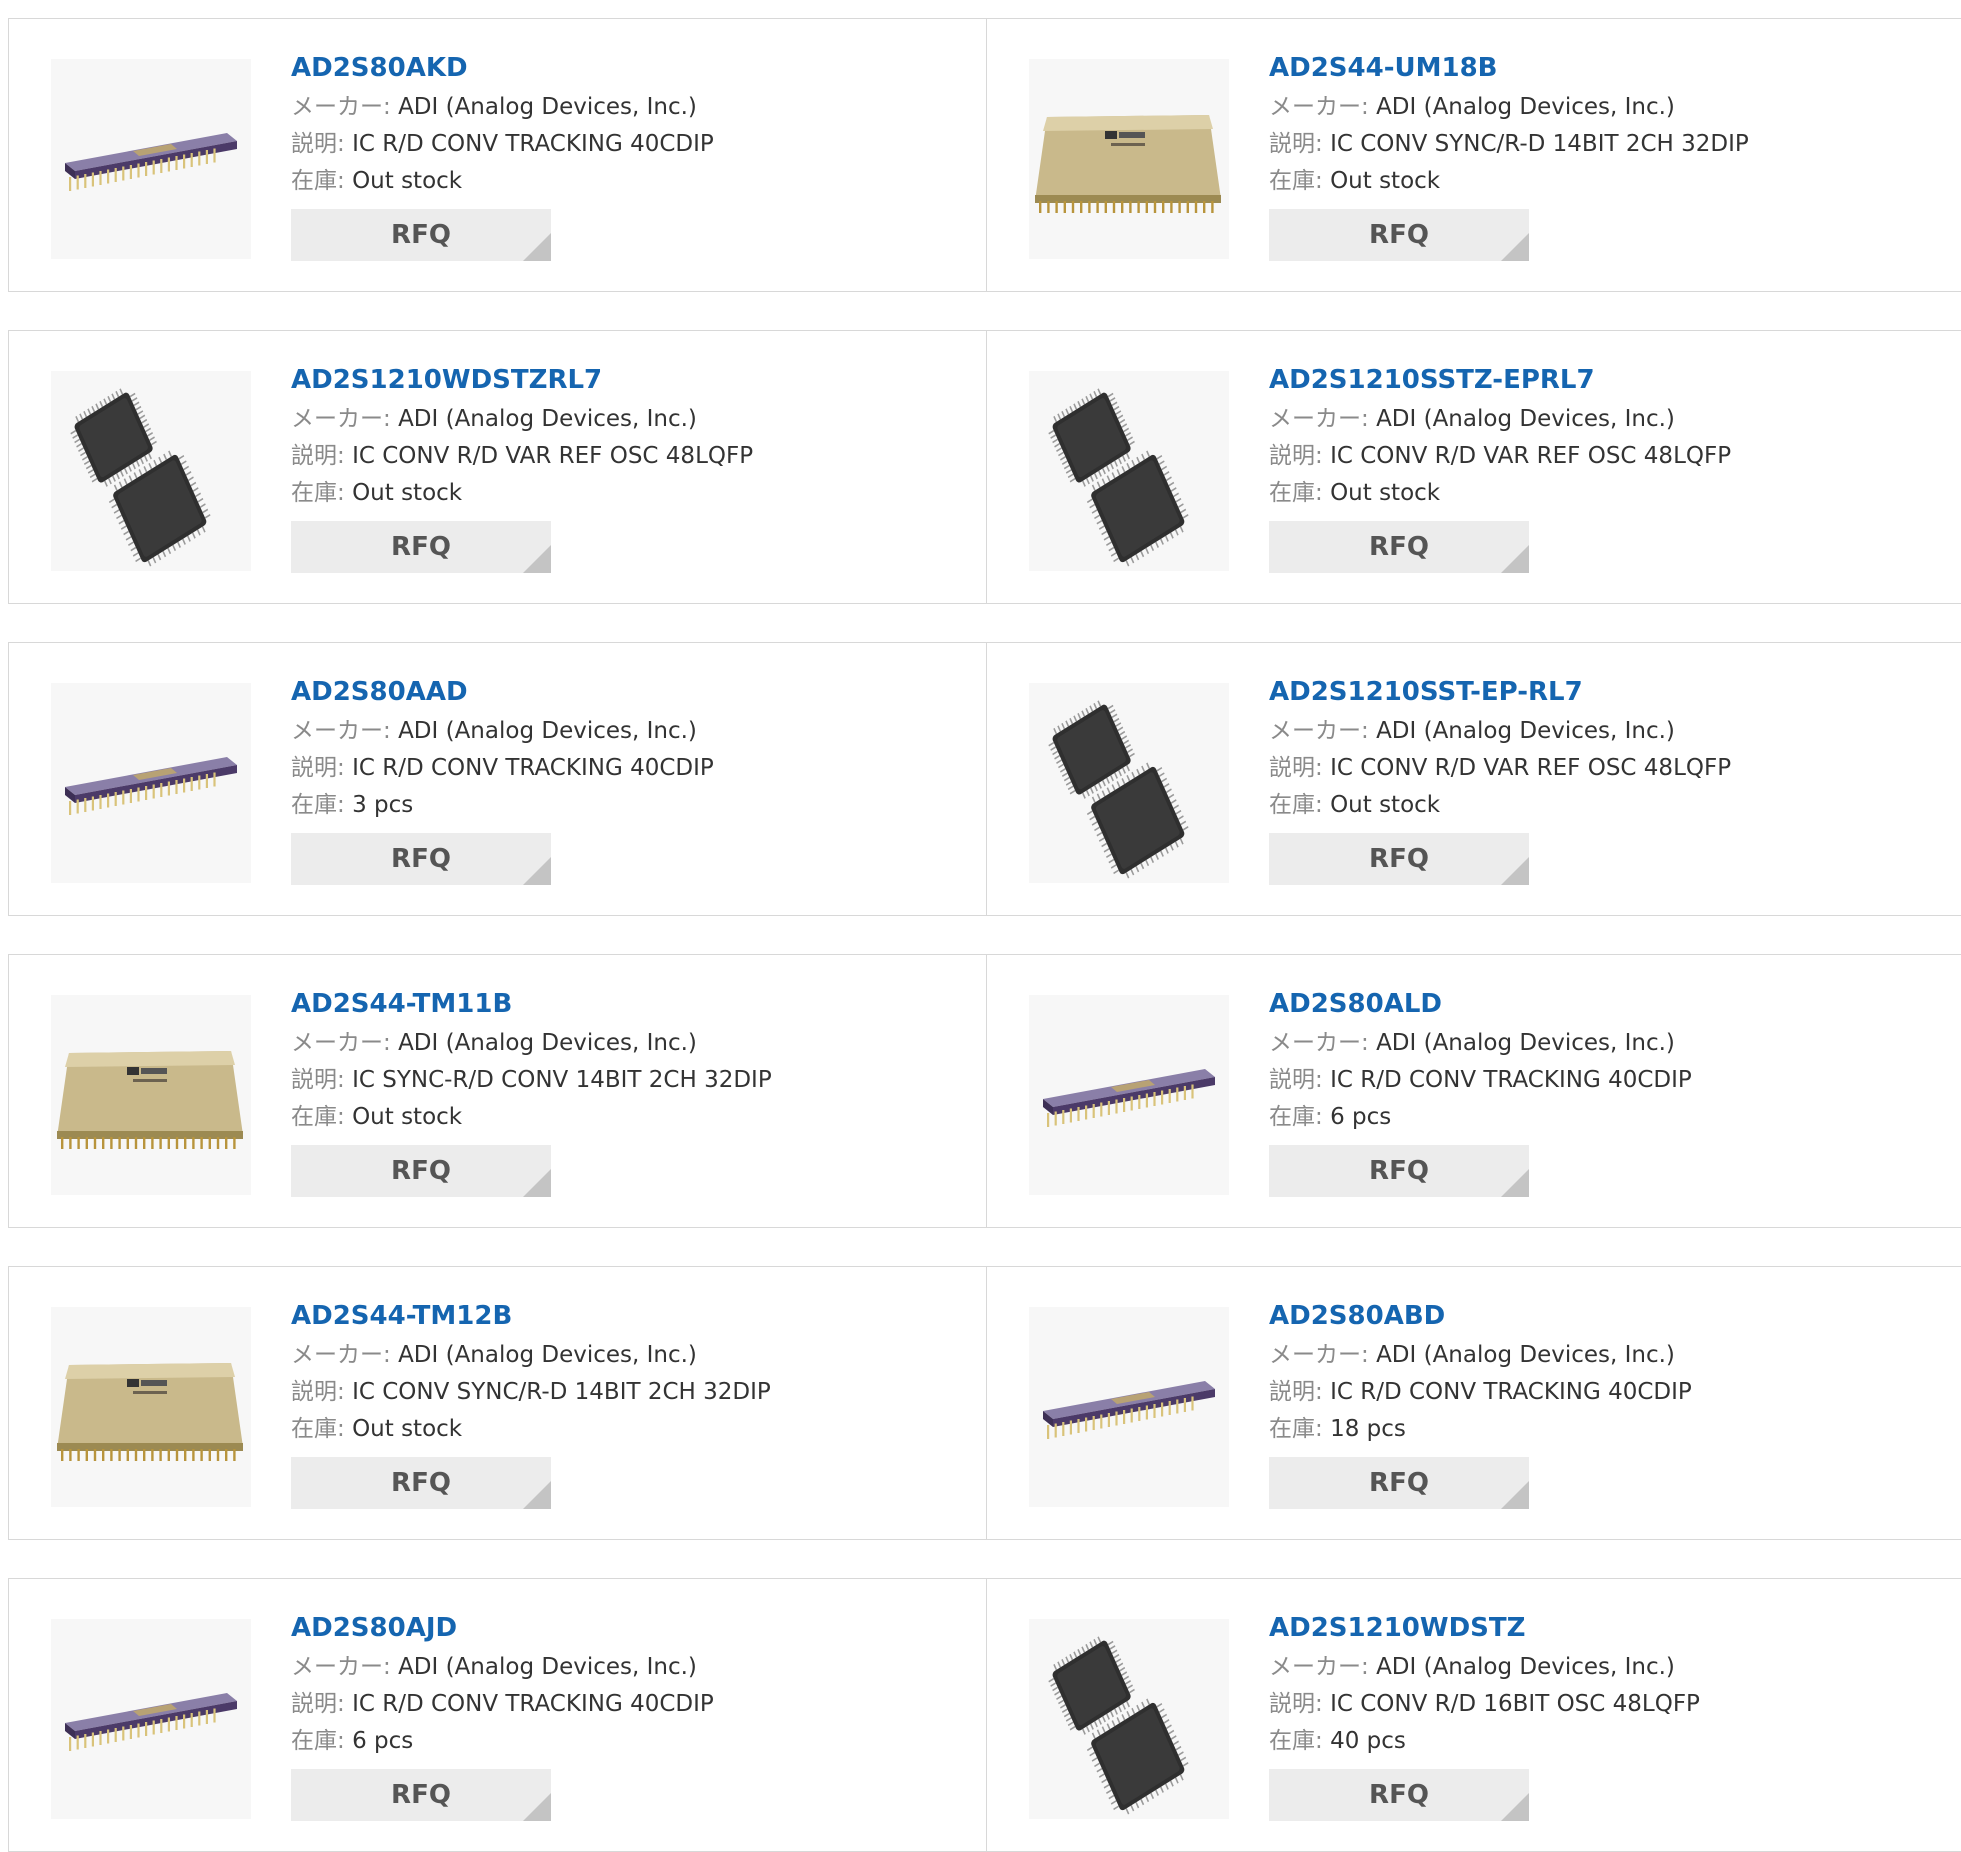 The width and height of the screenshot is (1961, 1852). Describe the element at coordinates (1610, 68) in the screenshot. I see `part-number-link: AD2S44-UM18B` at that location.